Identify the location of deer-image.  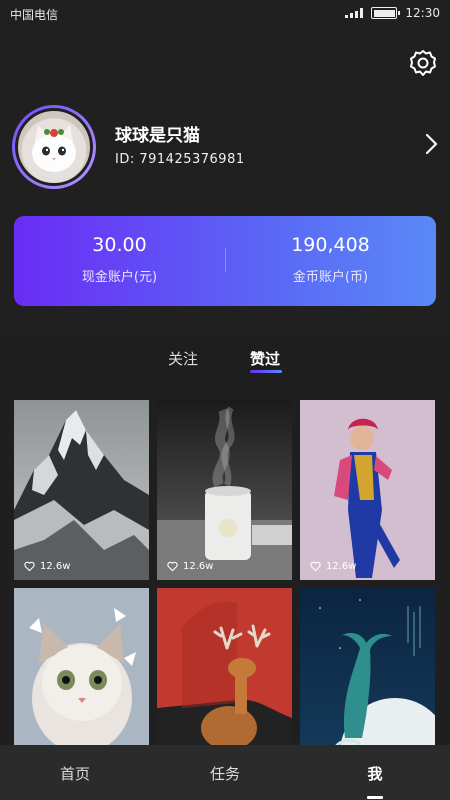
(224, 666).